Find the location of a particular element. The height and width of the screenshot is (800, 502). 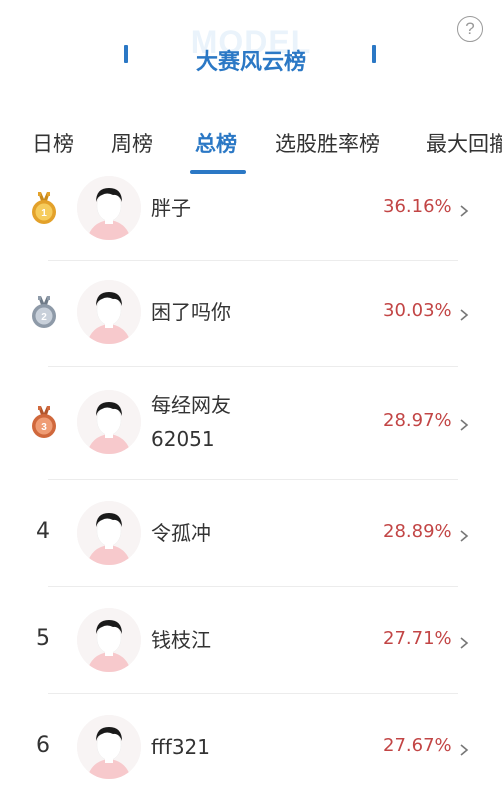

user-name-line: 钱枝江 is located at coordinates (181, 640).